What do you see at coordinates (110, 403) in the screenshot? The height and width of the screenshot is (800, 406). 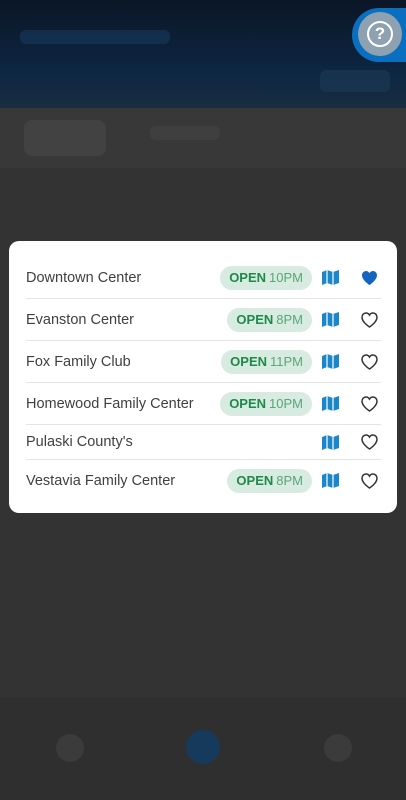 I see `location-name: Homewood Family Center` at bounding box center [110, 403].